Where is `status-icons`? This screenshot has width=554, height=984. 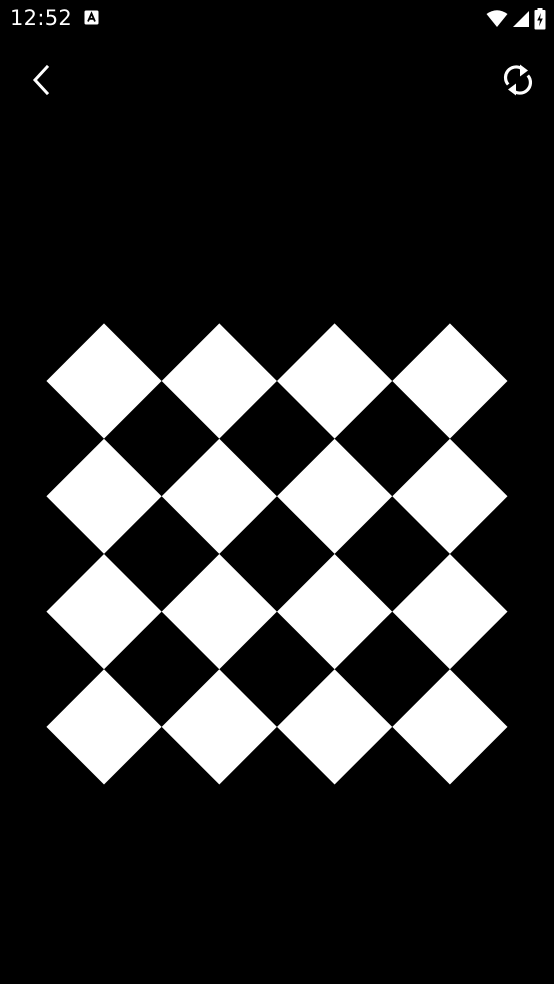 status-icons is located at coordinates (516, 19).